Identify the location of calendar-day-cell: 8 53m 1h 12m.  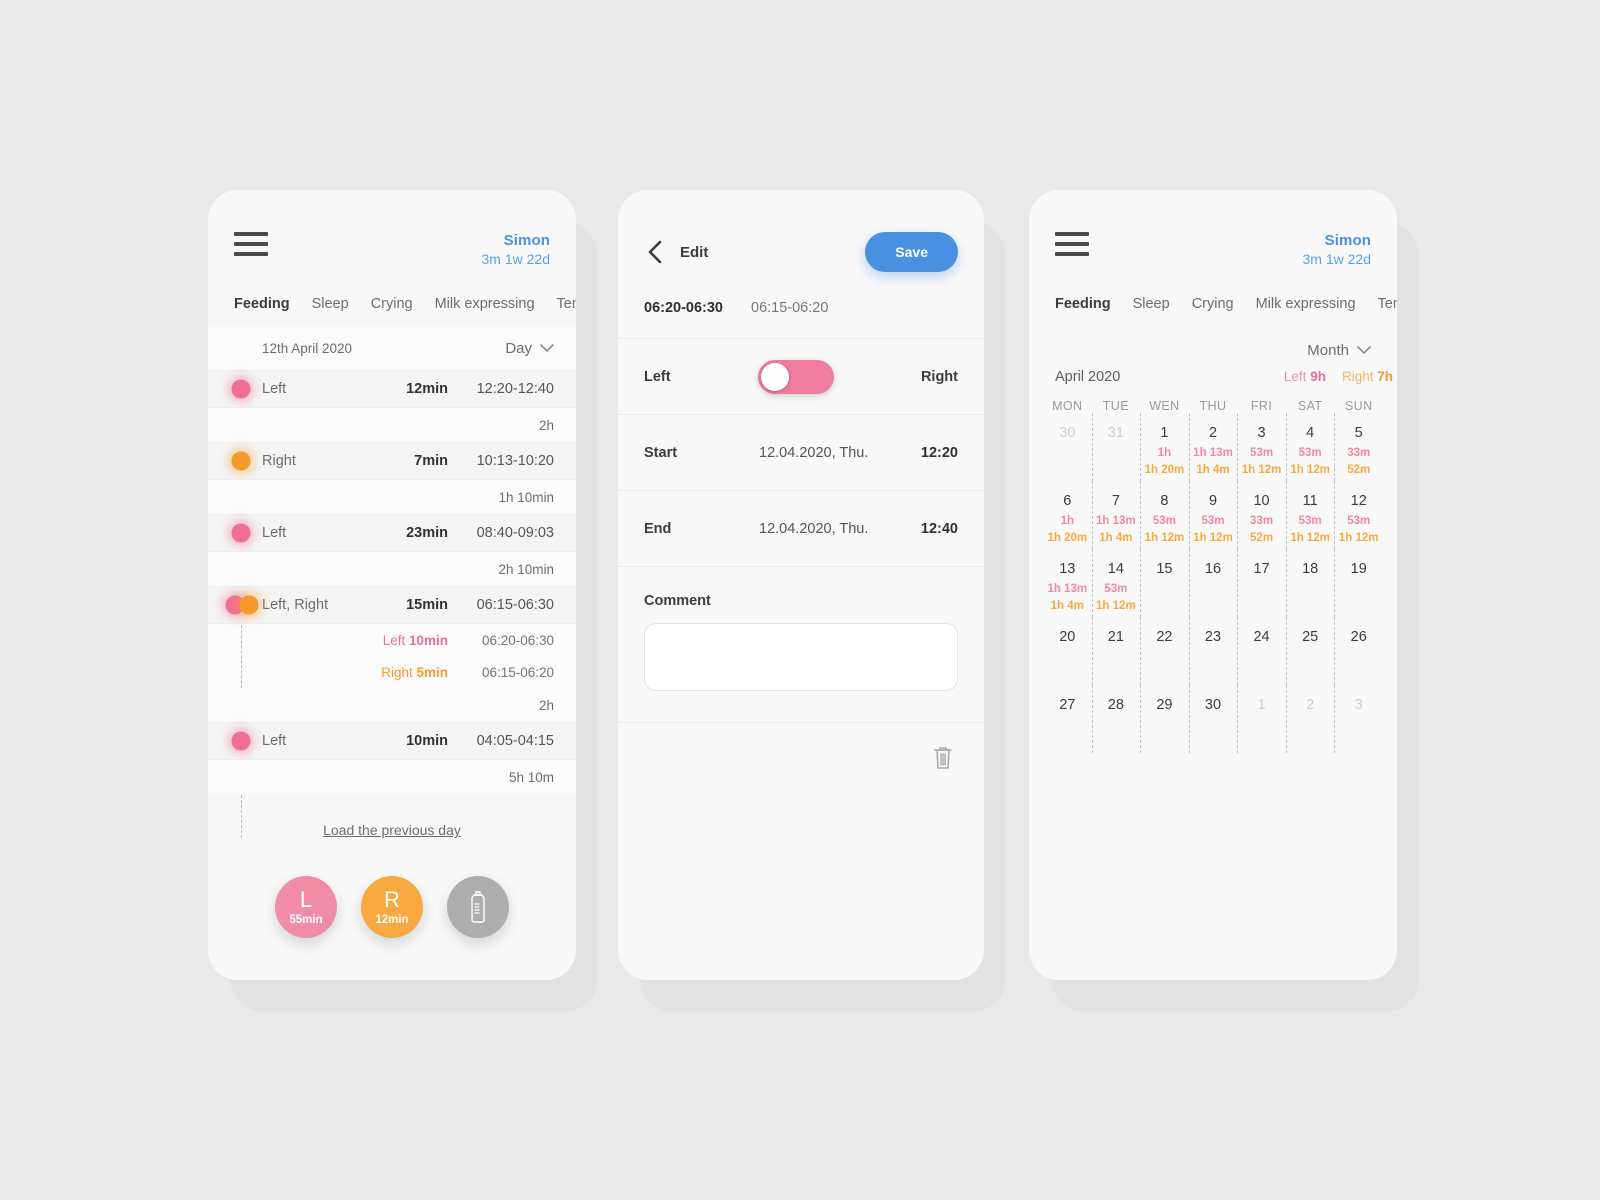
(1164, 515).